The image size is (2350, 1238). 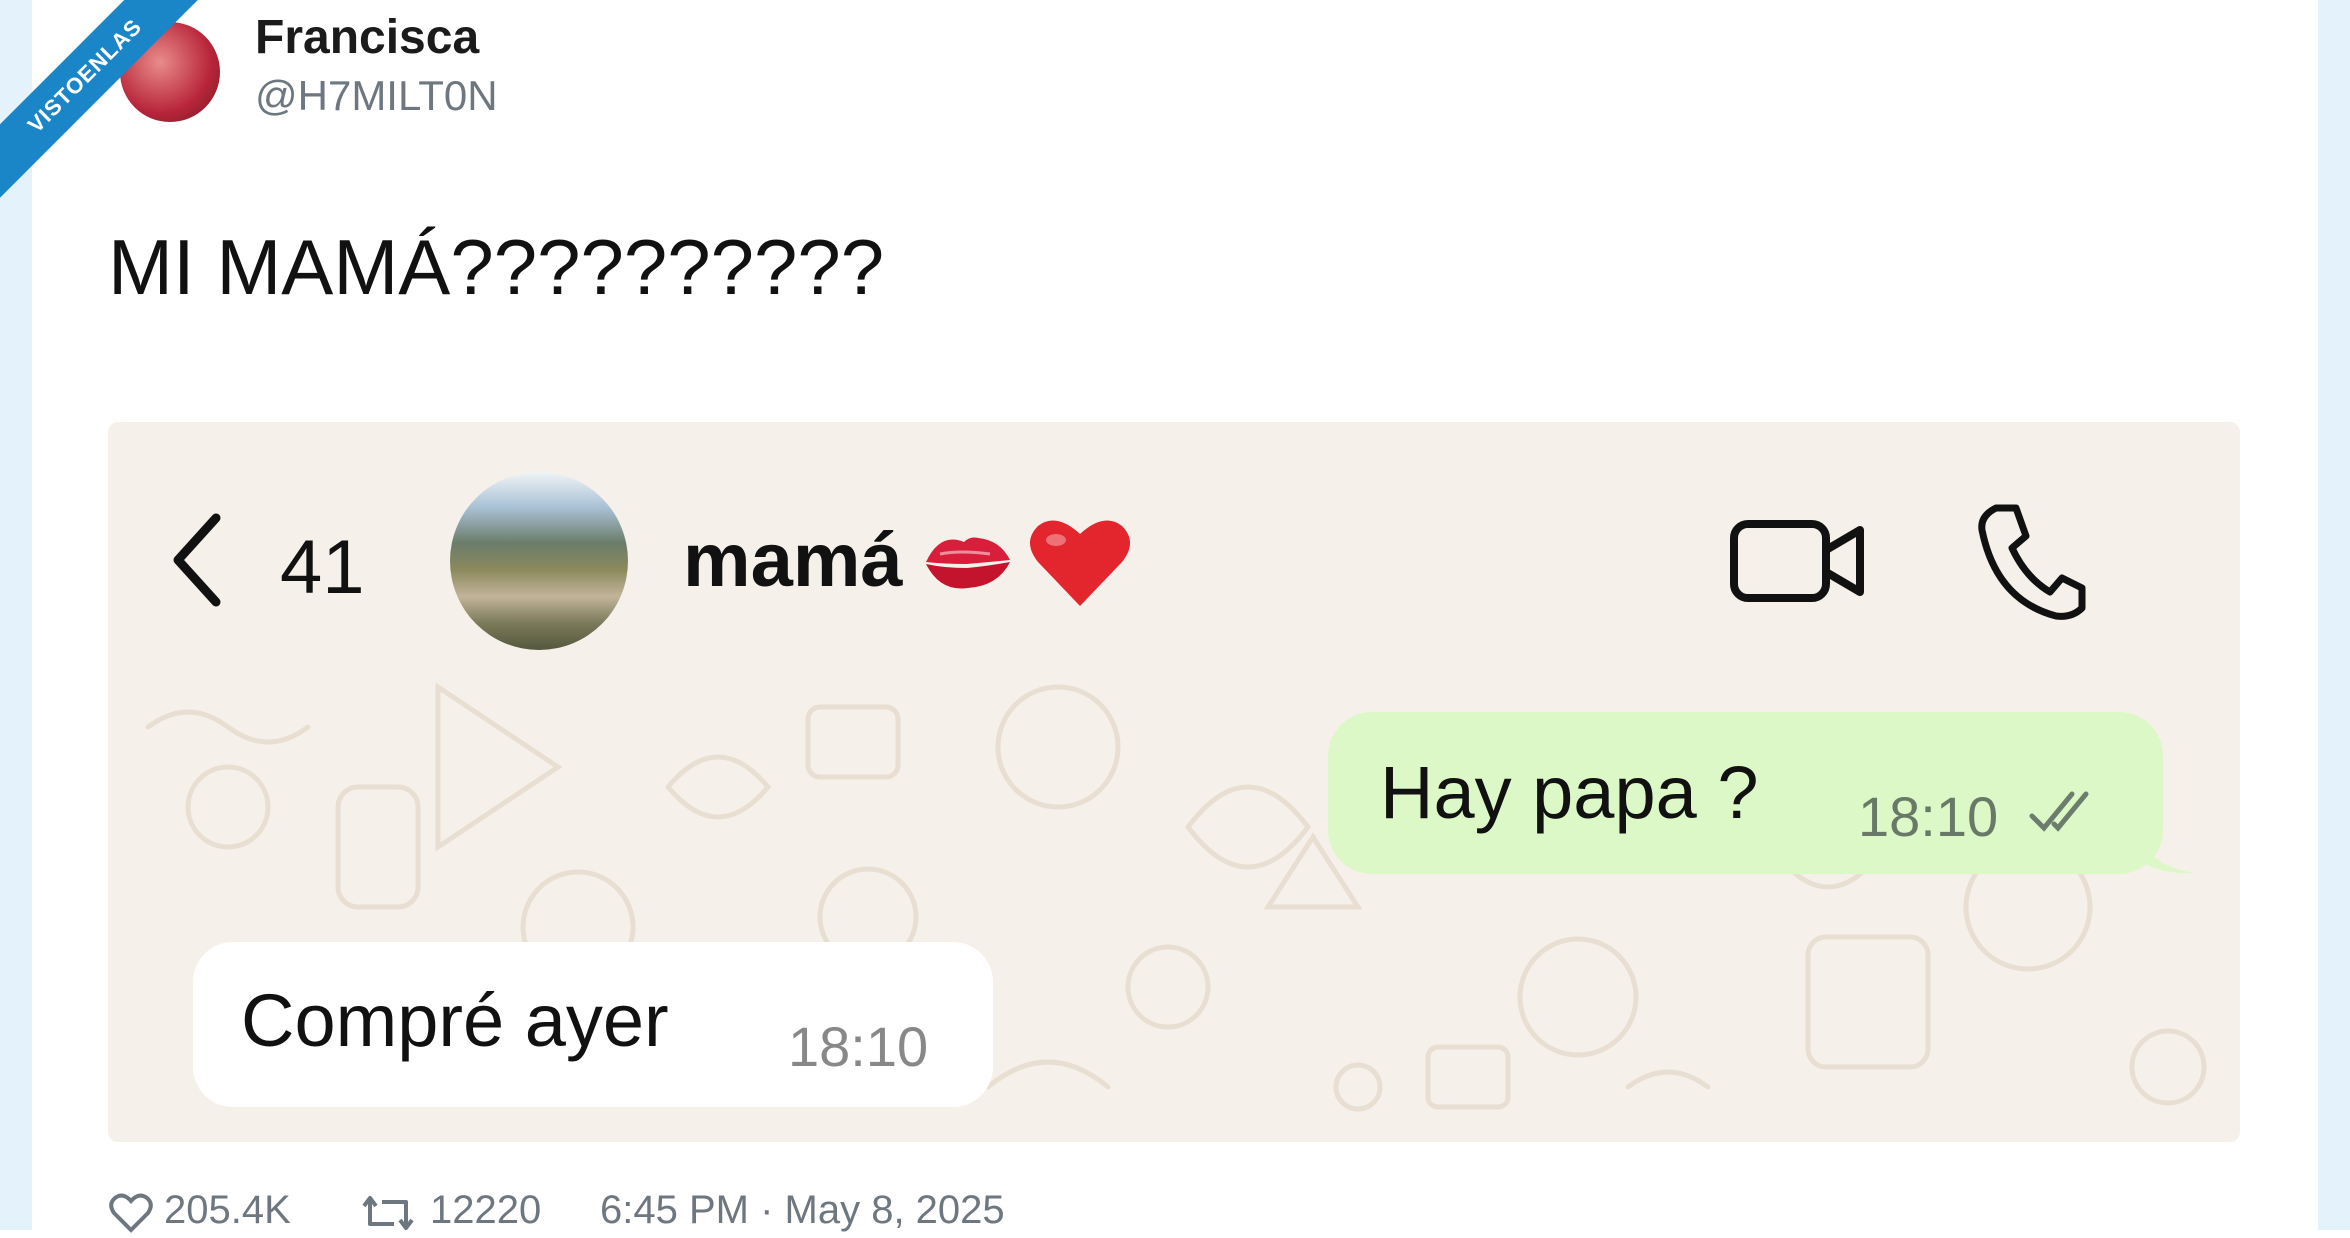 I want to click on unread-count: 41, so click(x=322, y=567).